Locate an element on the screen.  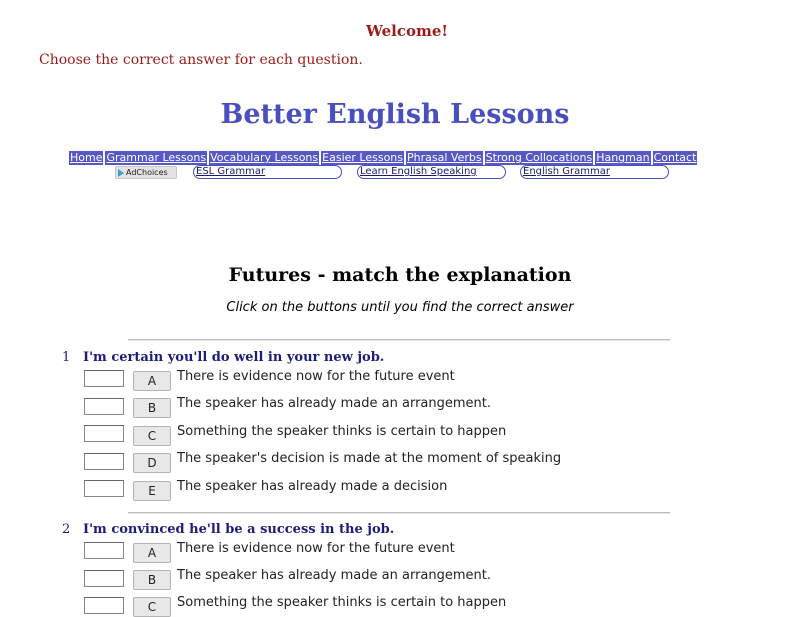
adchoices-badge: AdChoices is located at coordinates (146, 172).